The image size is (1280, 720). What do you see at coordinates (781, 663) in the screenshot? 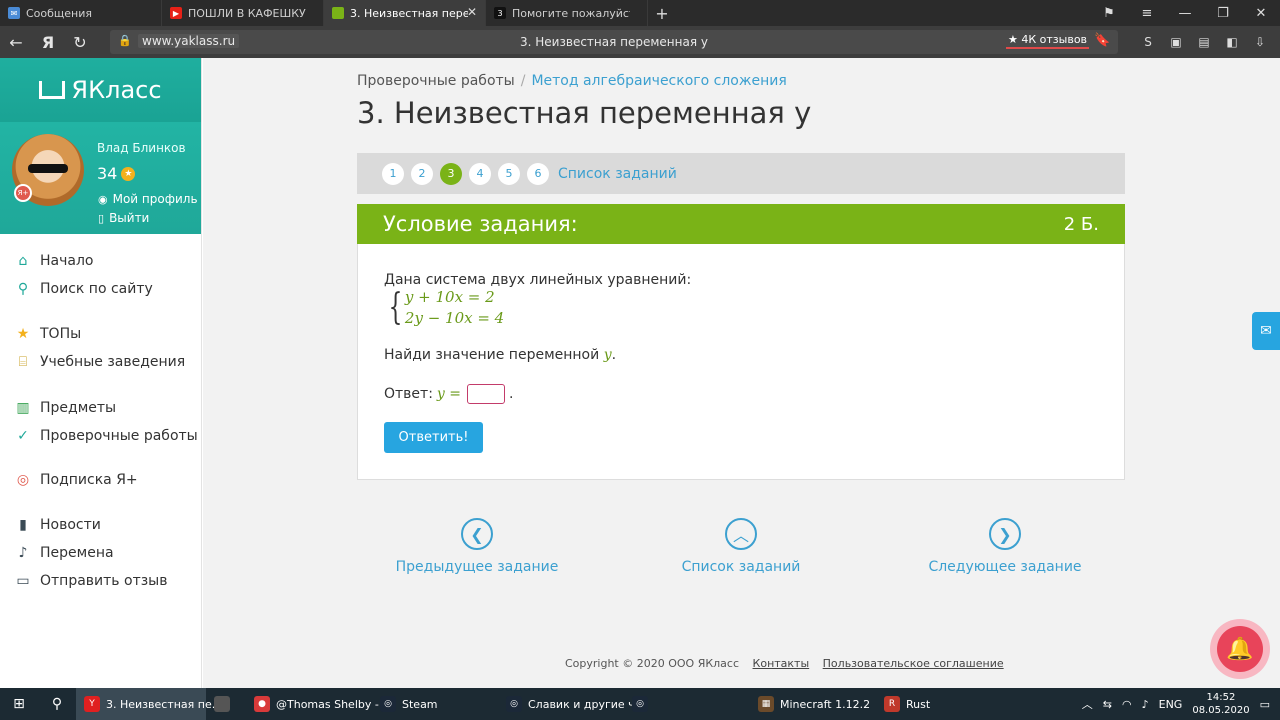
I see `contacts-link: Контакты` at bounding box center [781, 663].